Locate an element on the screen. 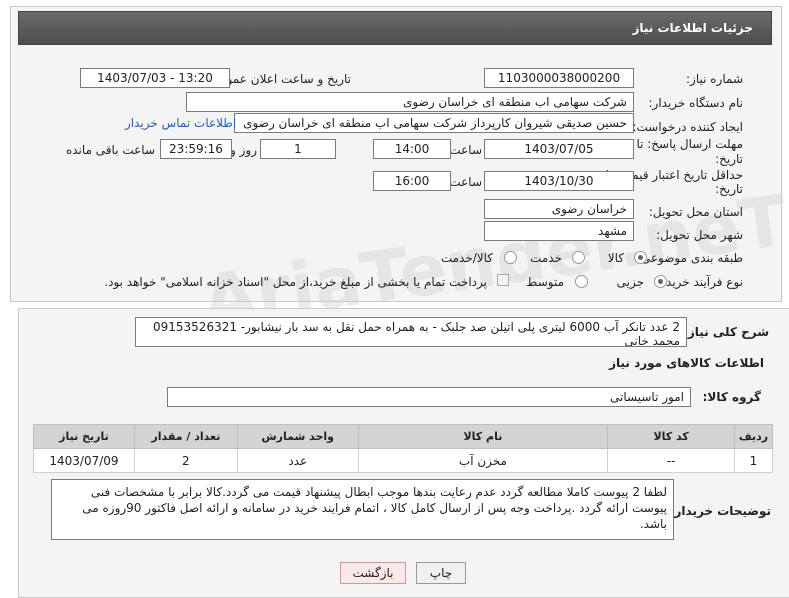 The width and height of the screenshot is (789, 598). cell-item-name: مخزن آب is located at coordinates (483, 460).